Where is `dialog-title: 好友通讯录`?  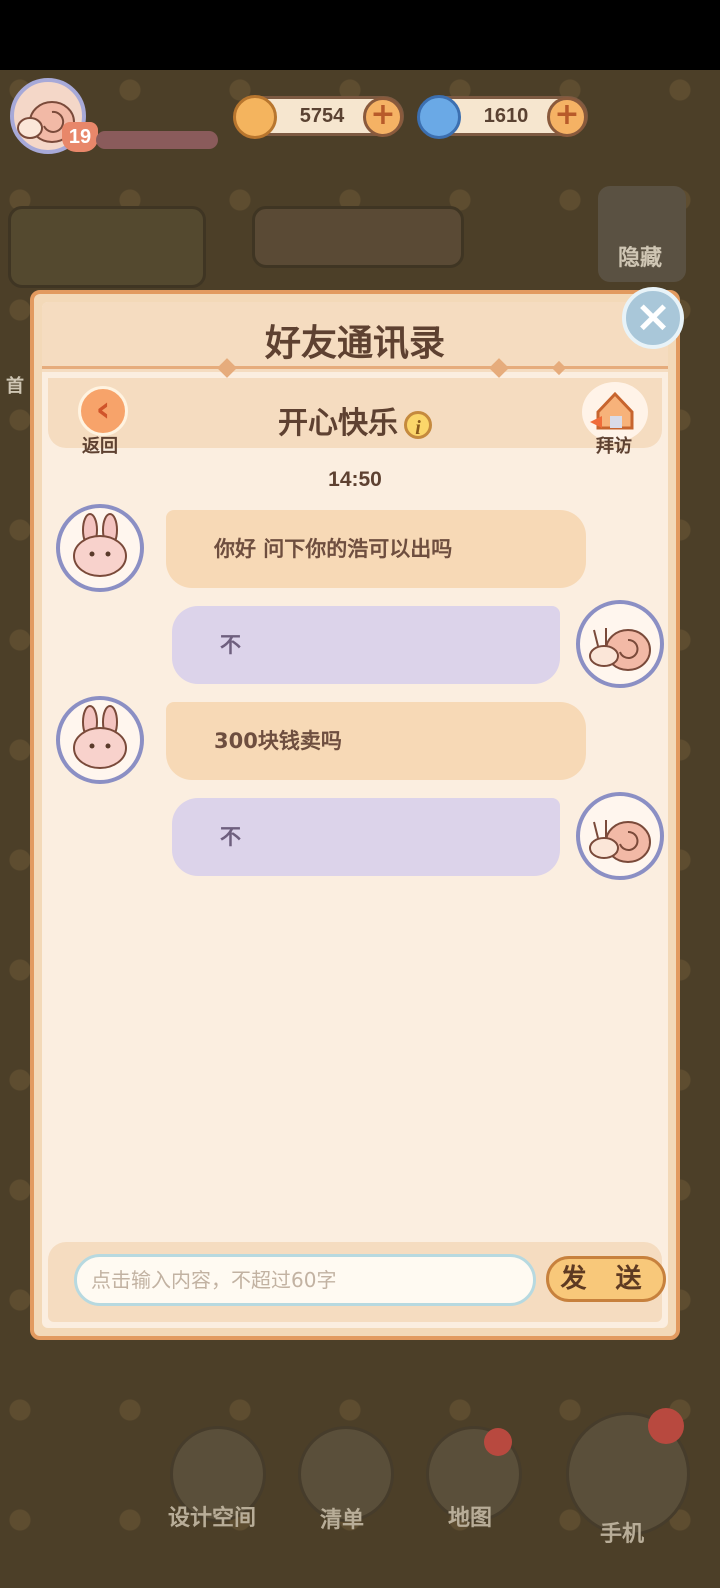 dialog-title: 好友通讯录 is located at coordinates (354, 343).